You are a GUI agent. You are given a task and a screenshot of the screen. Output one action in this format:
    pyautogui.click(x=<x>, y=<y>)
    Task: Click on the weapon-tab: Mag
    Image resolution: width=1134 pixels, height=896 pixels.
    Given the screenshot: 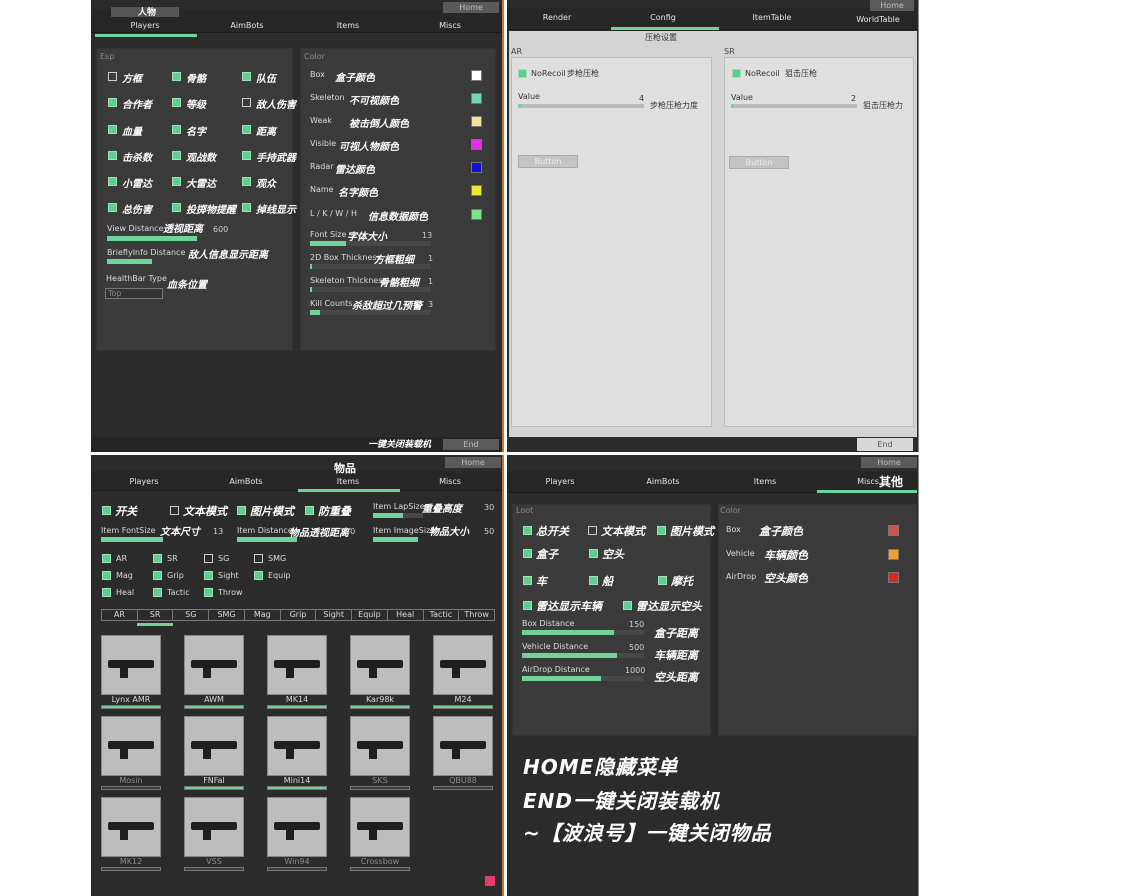 What is the action you would take?
    pyautogui.click(x=262, y=615)
    